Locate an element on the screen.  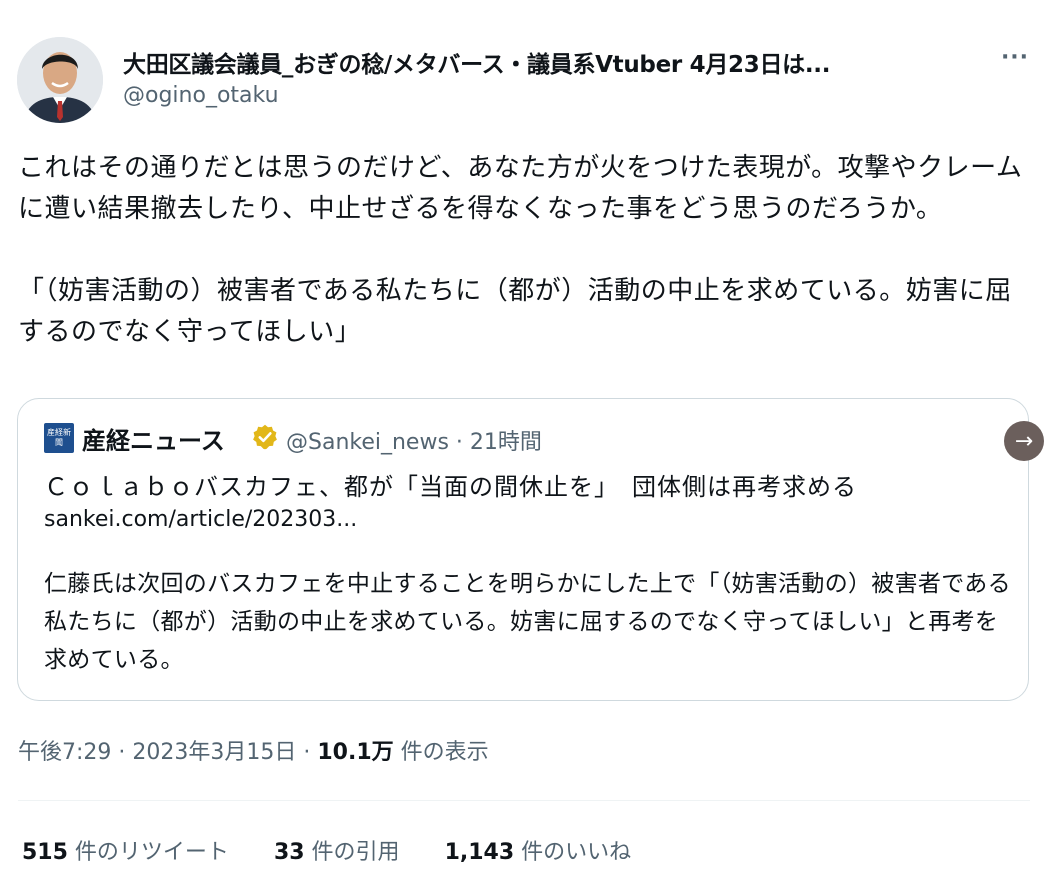
next-arrow-button: → is located at coordinates (1024, 441).